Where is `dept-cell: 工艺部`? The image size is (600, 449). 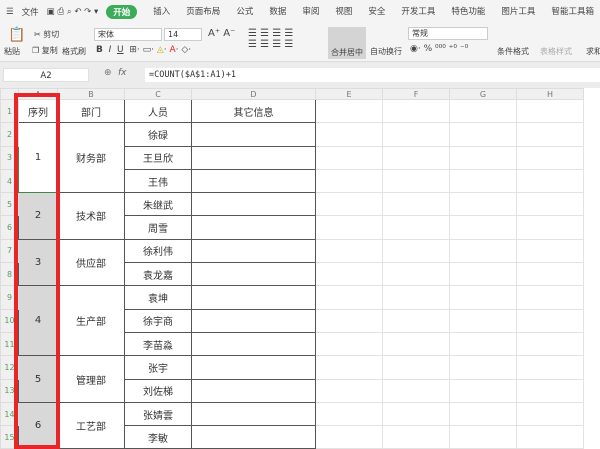 dept-cell: 工艺部 is located at coordinates (91, 425).